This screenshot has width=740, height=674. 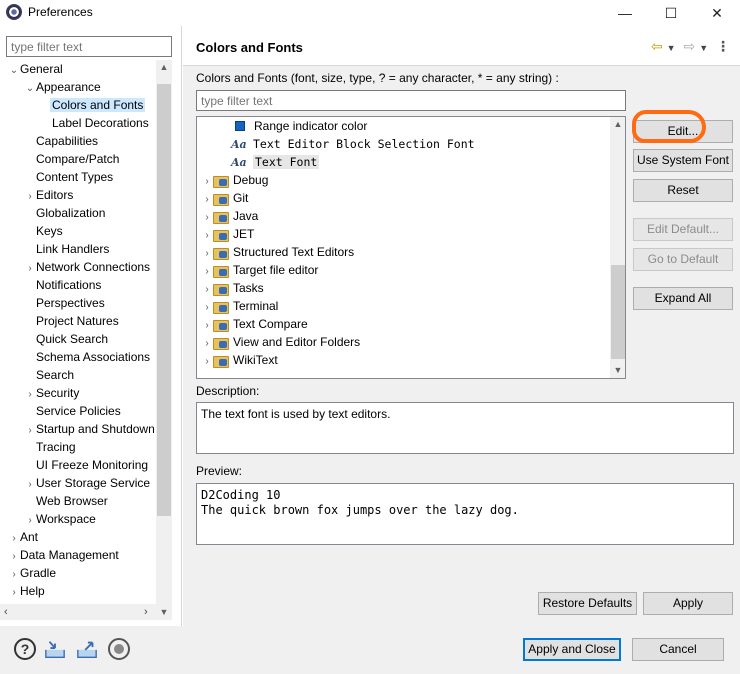 What do you see at coordinates (228, 391) in the screenshot?
I see `description-label: Description:` at bounding box center [228, 391].